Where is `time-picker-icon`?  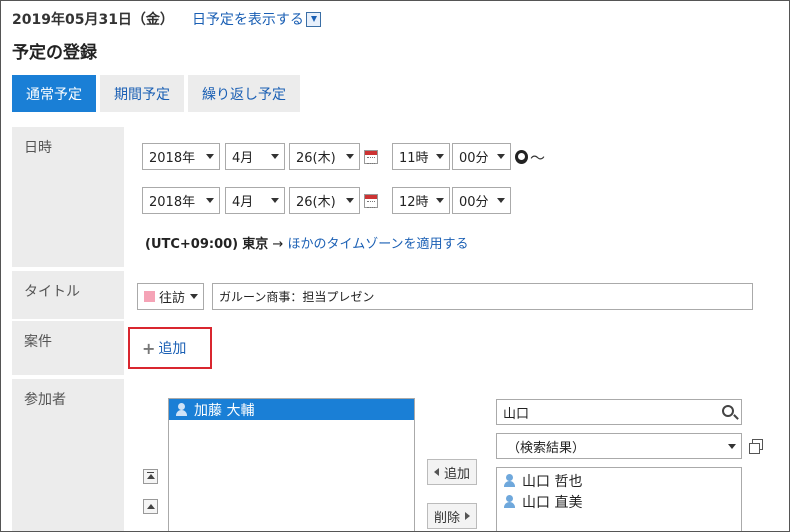
time-picker-icon is located at coordinates (521, 157).